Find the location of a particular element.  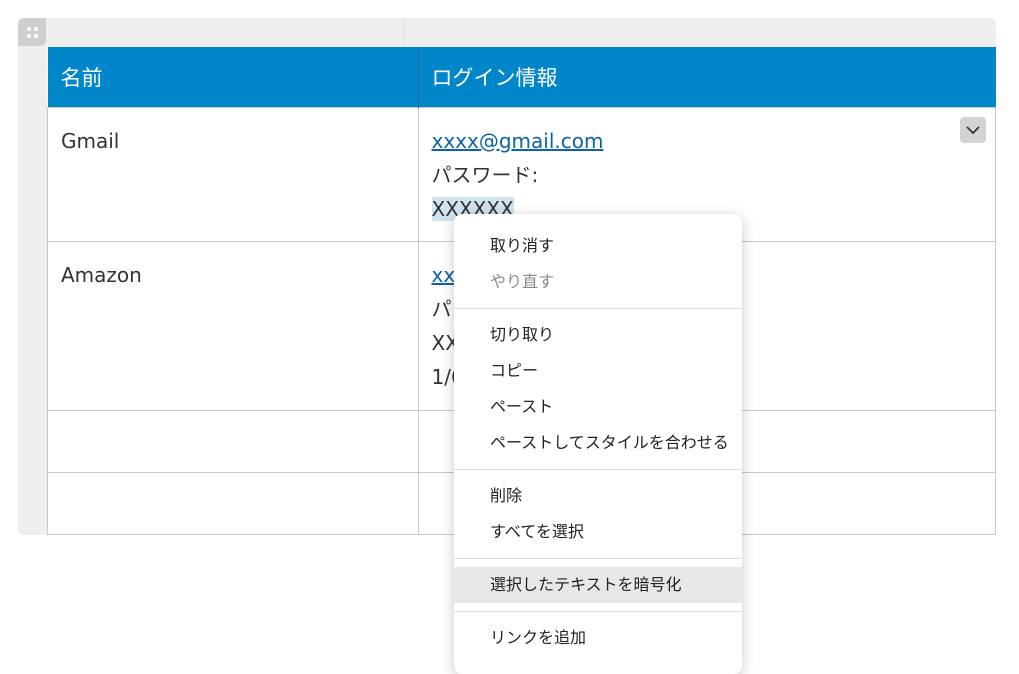

menu-item-delete: 削除 is located at coordinates (598, 496).